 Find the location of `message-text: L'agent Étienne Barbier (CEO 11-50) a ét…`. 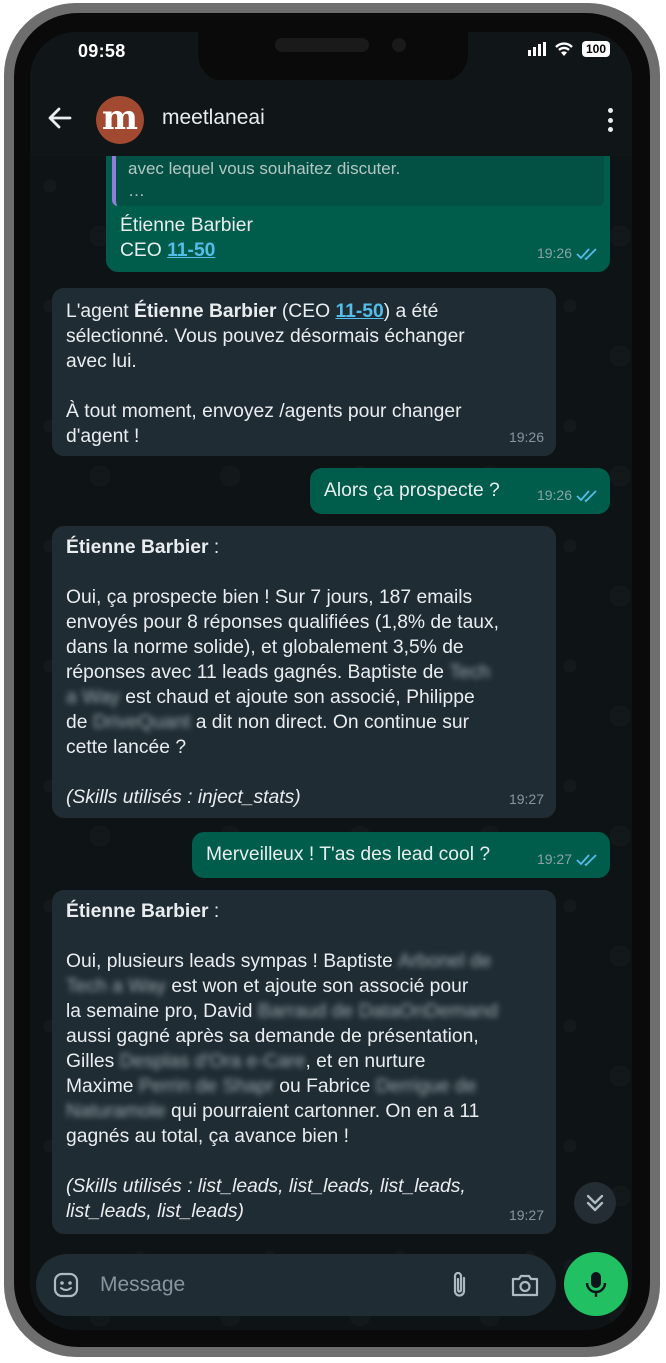

message-text: L'agent Étienne Barbier (CEO 11-50) a ét… is located at coordinates (265, 374).